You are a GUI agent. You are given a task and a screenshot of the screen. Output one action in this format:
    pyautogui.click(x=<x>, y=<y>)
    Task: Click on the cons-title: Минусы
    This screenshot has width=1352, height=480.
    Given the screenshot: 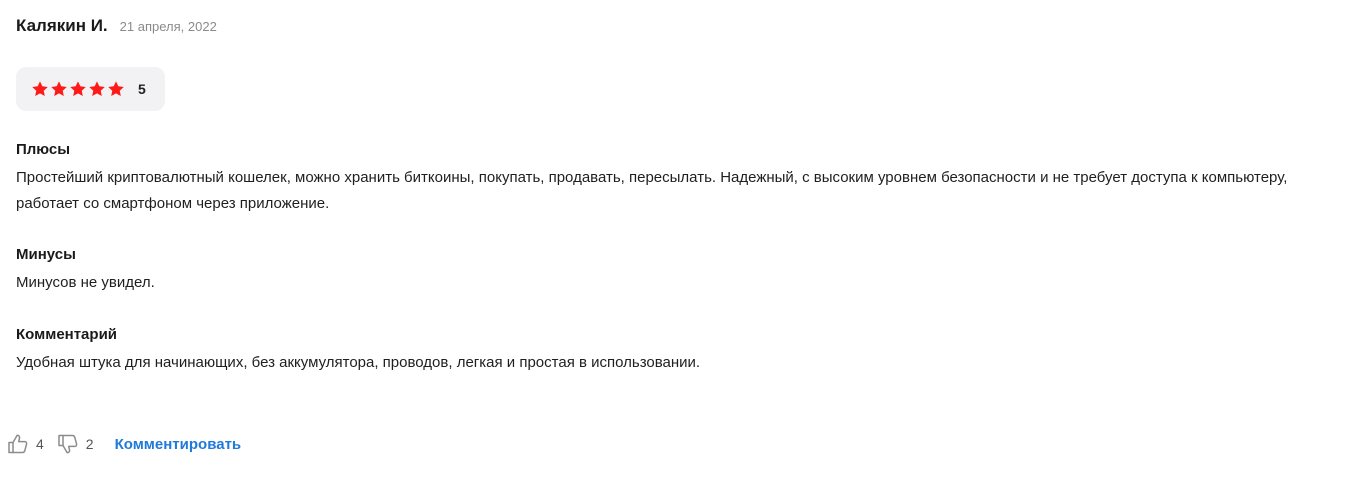 What is the action you would take?
    pyautogui.click(x=46, y=254)
    